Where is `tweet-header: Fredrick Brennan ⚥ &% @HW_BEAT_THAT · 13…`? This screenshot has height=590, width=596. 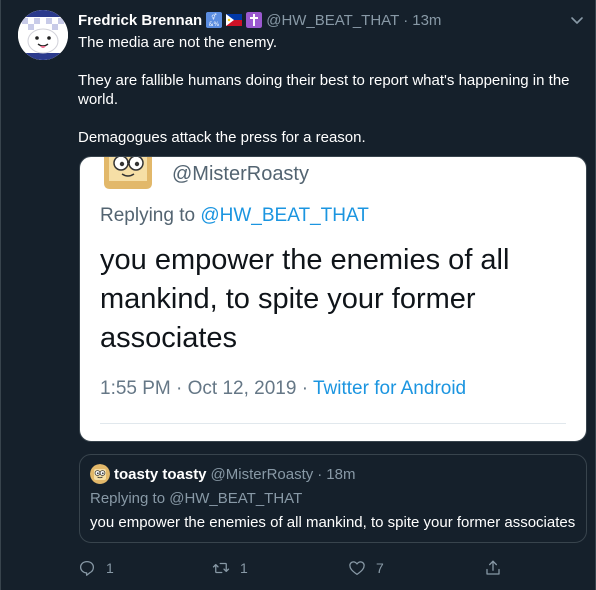 tweet-header: Fredrick Brennan ⚥ &% @HW_BEAT_THAT · 13… is located at coordinates (316, 20).